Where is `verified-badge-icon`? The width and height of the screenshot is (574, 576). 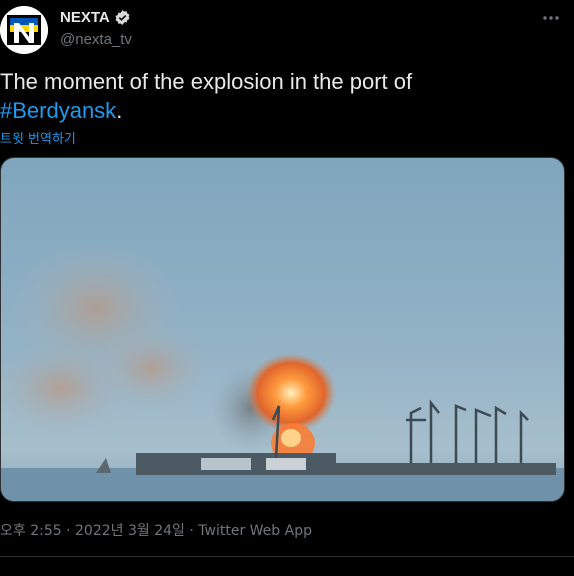
verified-badge-icon is located at coordinates (122, 17).